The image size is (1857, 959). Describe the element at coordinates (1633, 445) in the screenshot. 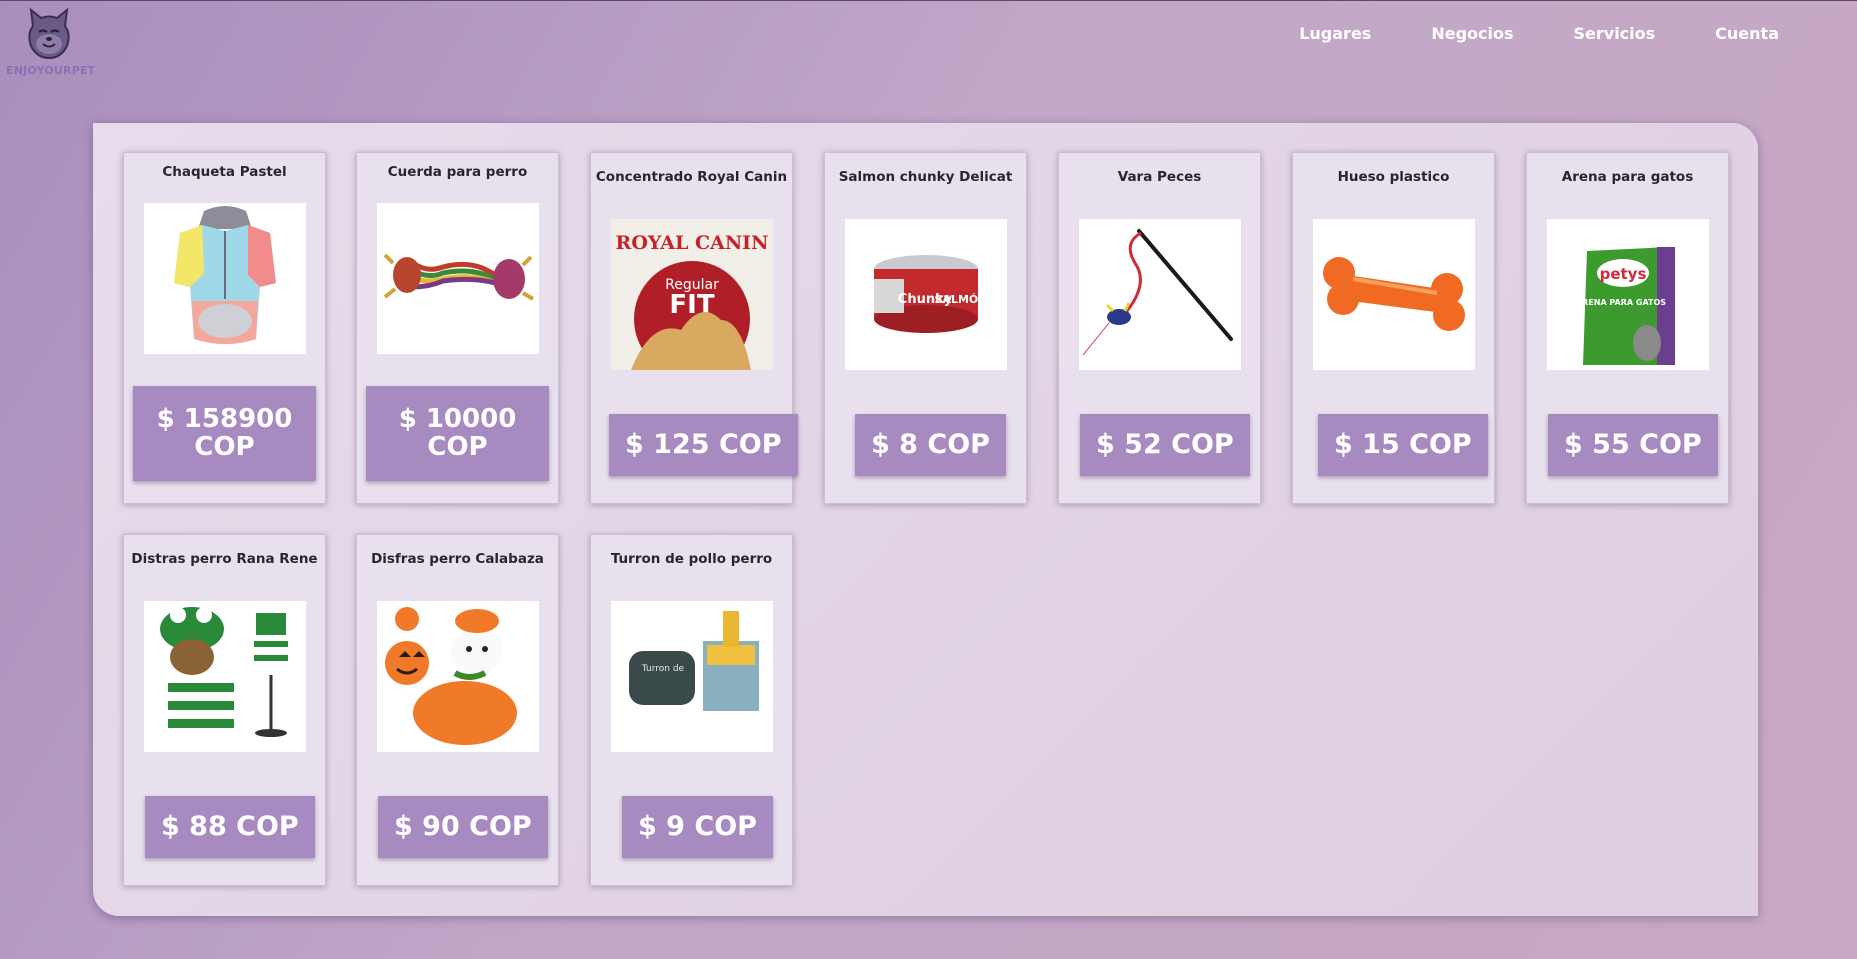

I see `price-button: $ 55 COP` at that location.